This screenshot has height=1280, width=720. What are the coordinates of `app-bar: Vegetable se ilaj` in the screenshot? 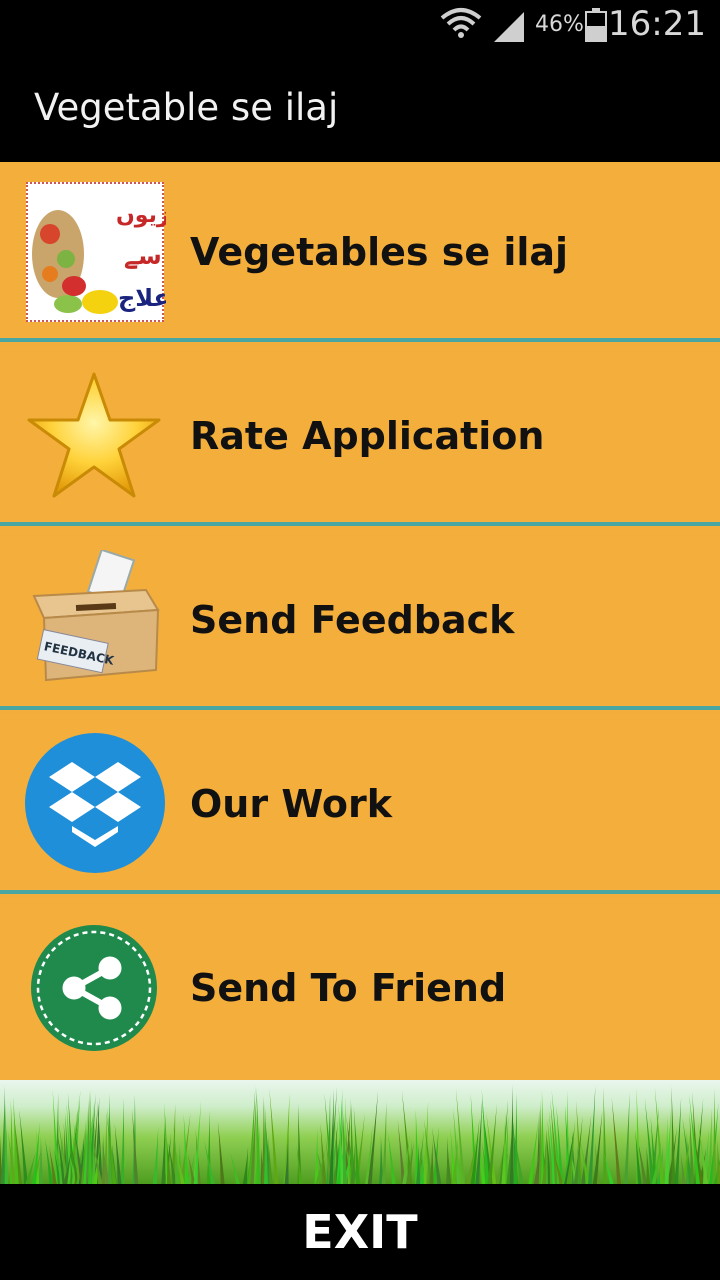 It's located at (360, 106).